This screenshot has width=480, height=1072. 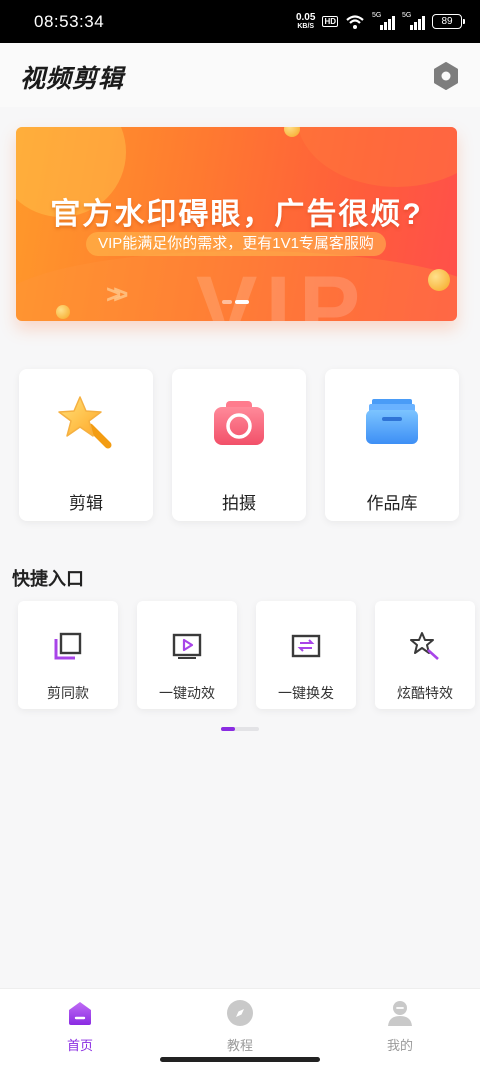 I want to click on user-icon, so click(x=400, y=1013).